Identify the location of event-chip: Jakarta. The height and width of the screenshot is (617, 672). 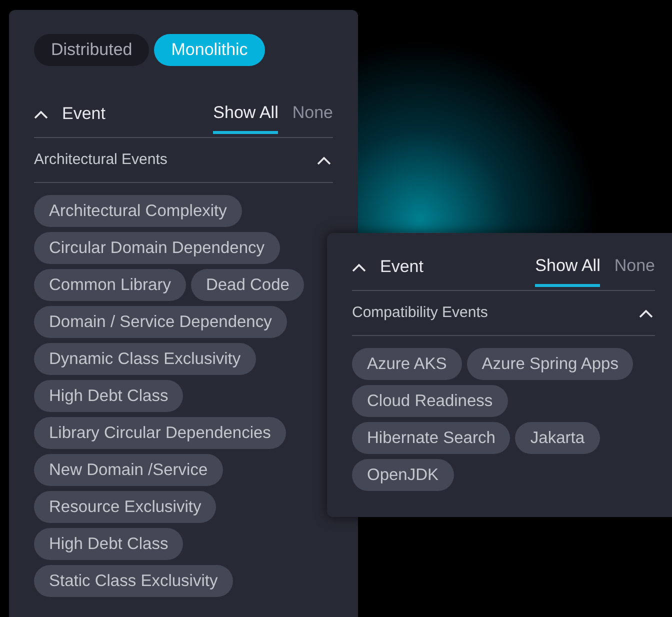
(557, 438).